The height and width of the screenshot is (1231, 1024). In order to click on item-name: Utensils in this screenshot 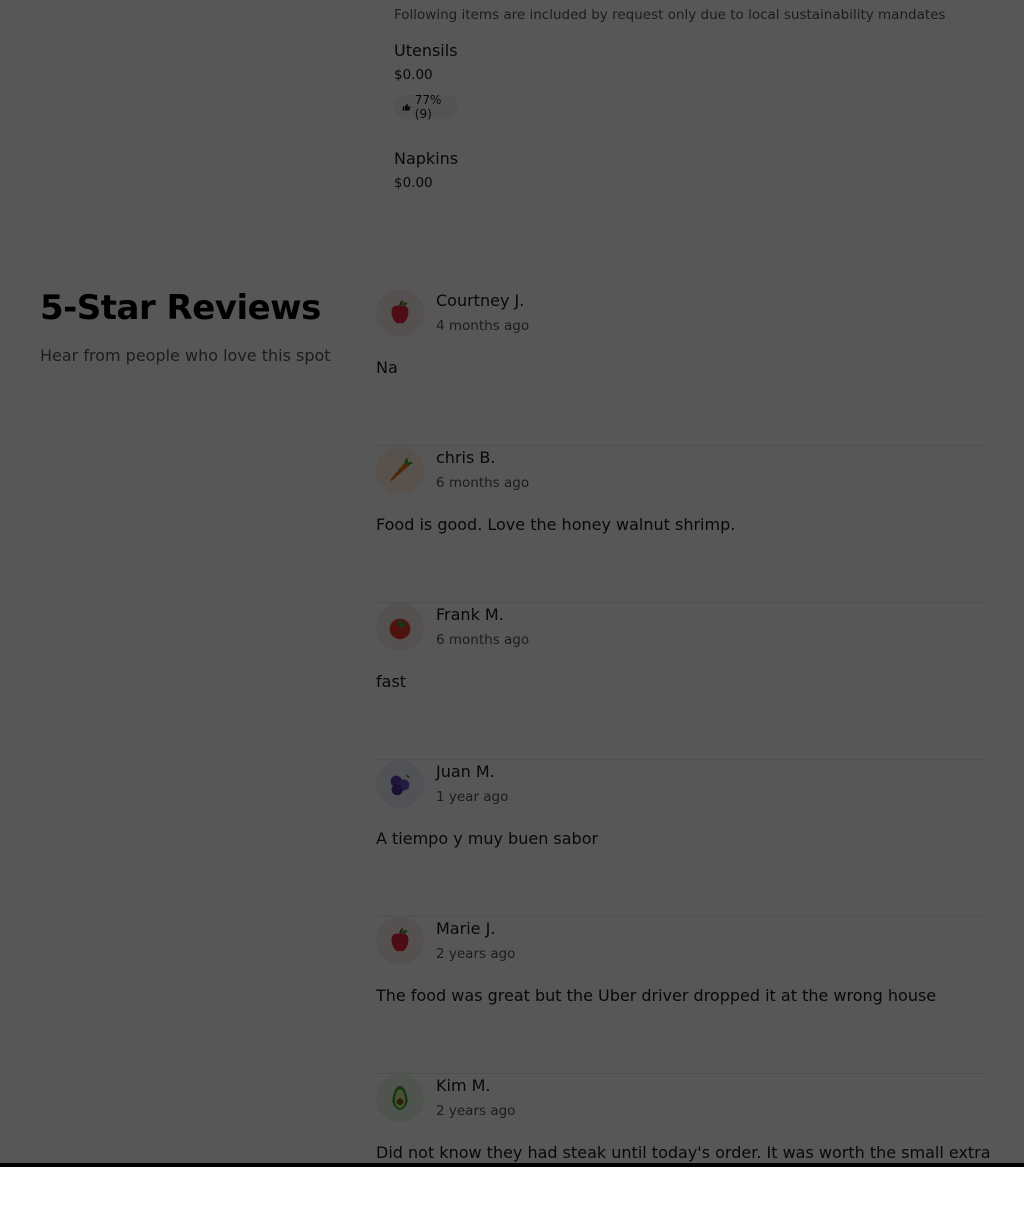, I will do `click(426, 50)`.